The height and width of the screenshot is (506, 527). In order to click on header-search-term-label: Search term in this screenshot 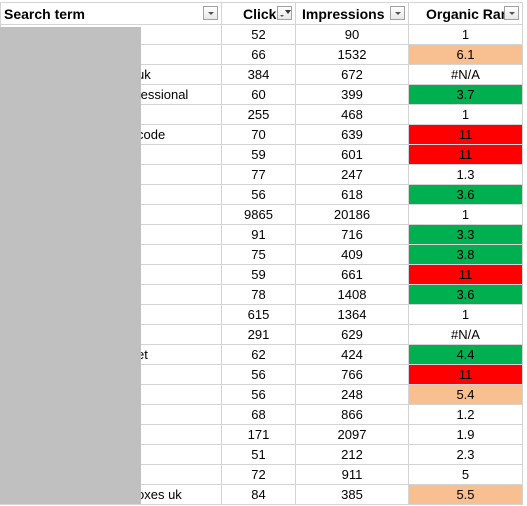, I will do `click(44, 14)`.